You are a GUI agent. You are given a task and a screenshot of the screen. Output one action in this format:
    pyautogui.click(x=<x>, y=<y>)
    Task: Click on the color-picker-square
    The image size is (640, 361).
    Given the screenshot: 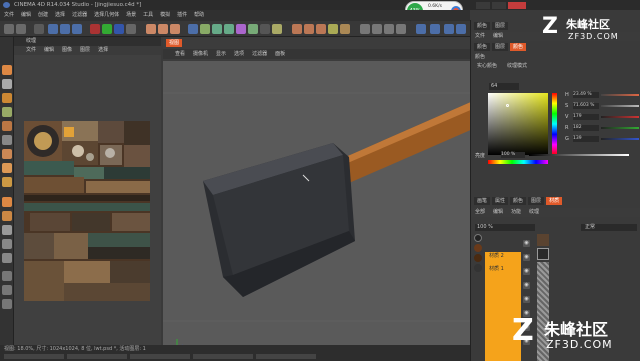 What is the action you would take?
    pyautogui.click(x=518, y=124)
    